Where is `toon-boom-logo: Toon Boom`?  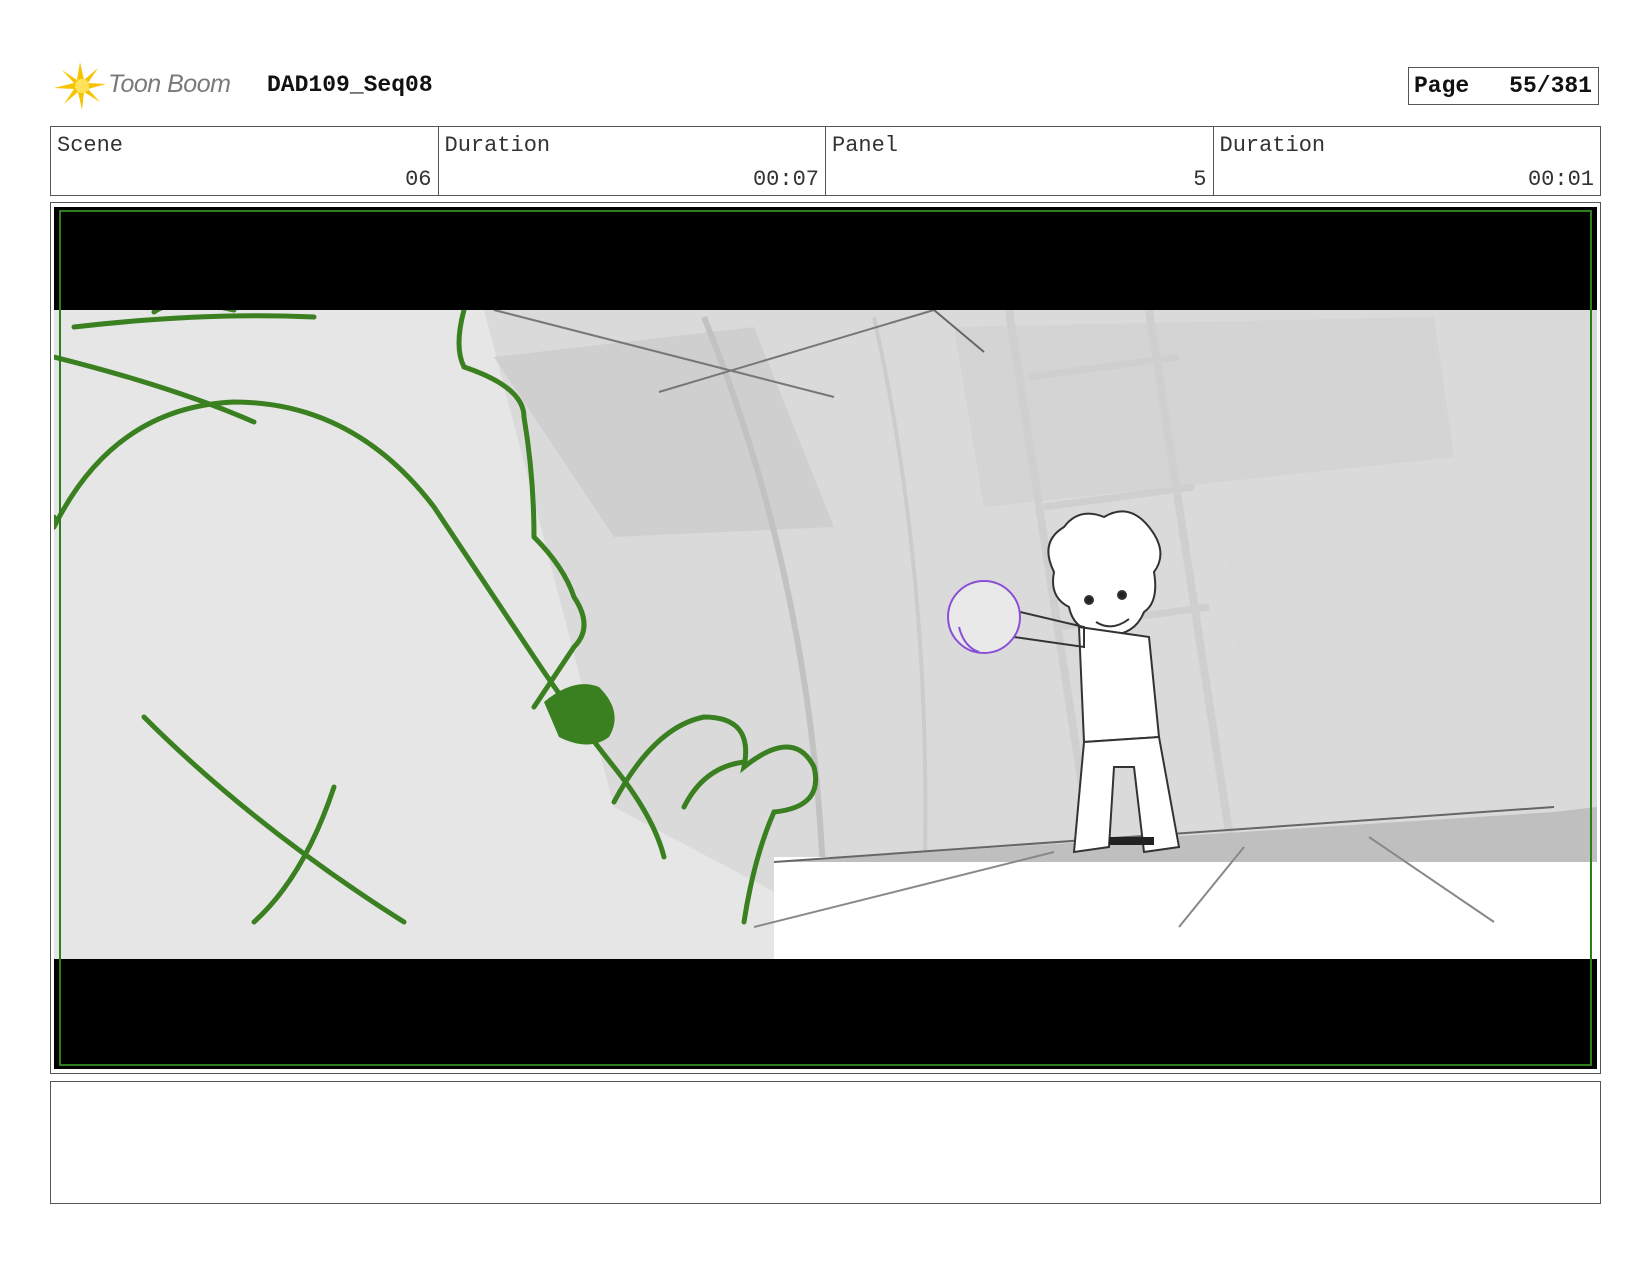
toon-boom-logo: Toon Boom is located at coordinates (152, 86).